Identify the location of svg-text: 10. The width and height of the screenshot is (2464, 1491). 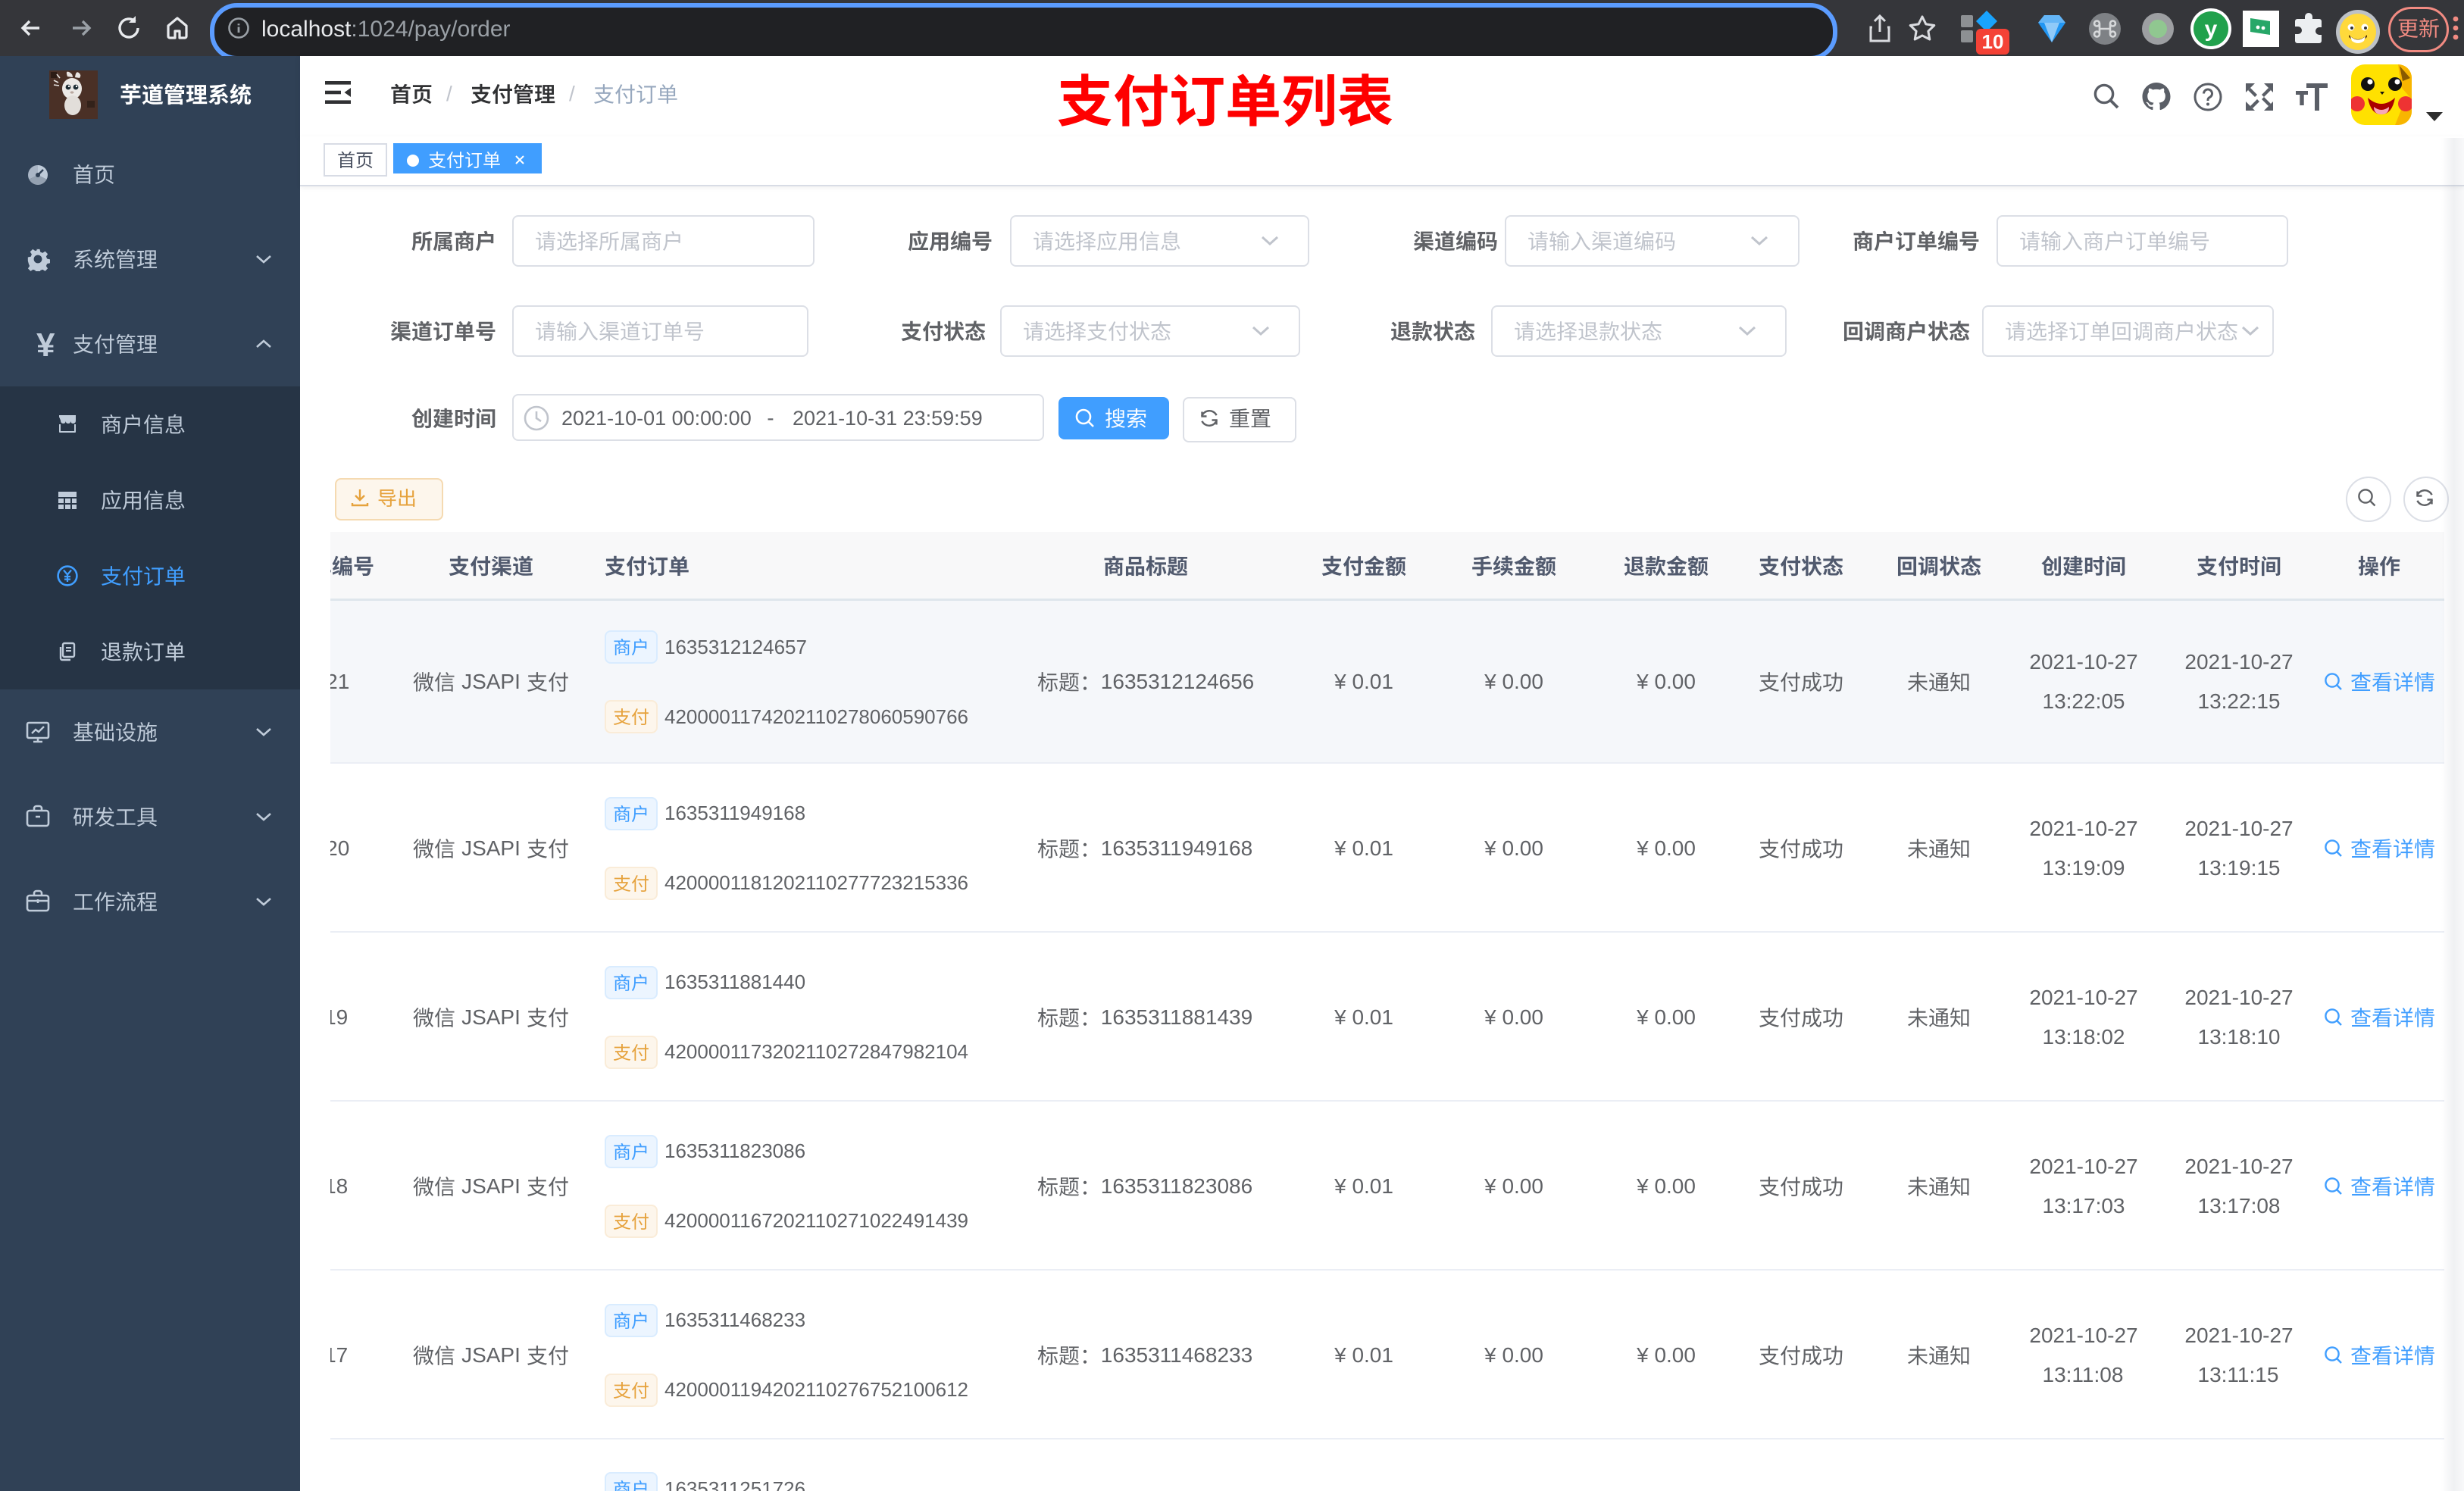
(1993, 41).